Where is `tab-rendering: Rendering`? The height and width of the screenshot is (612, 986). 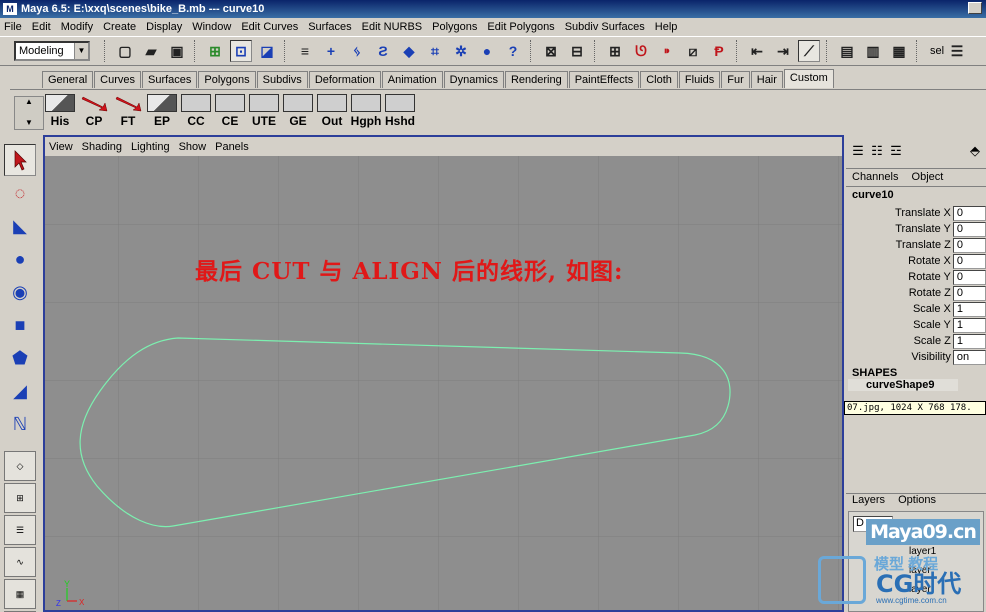 tab-rendering: Rendering is located at coordinates (536, 79).